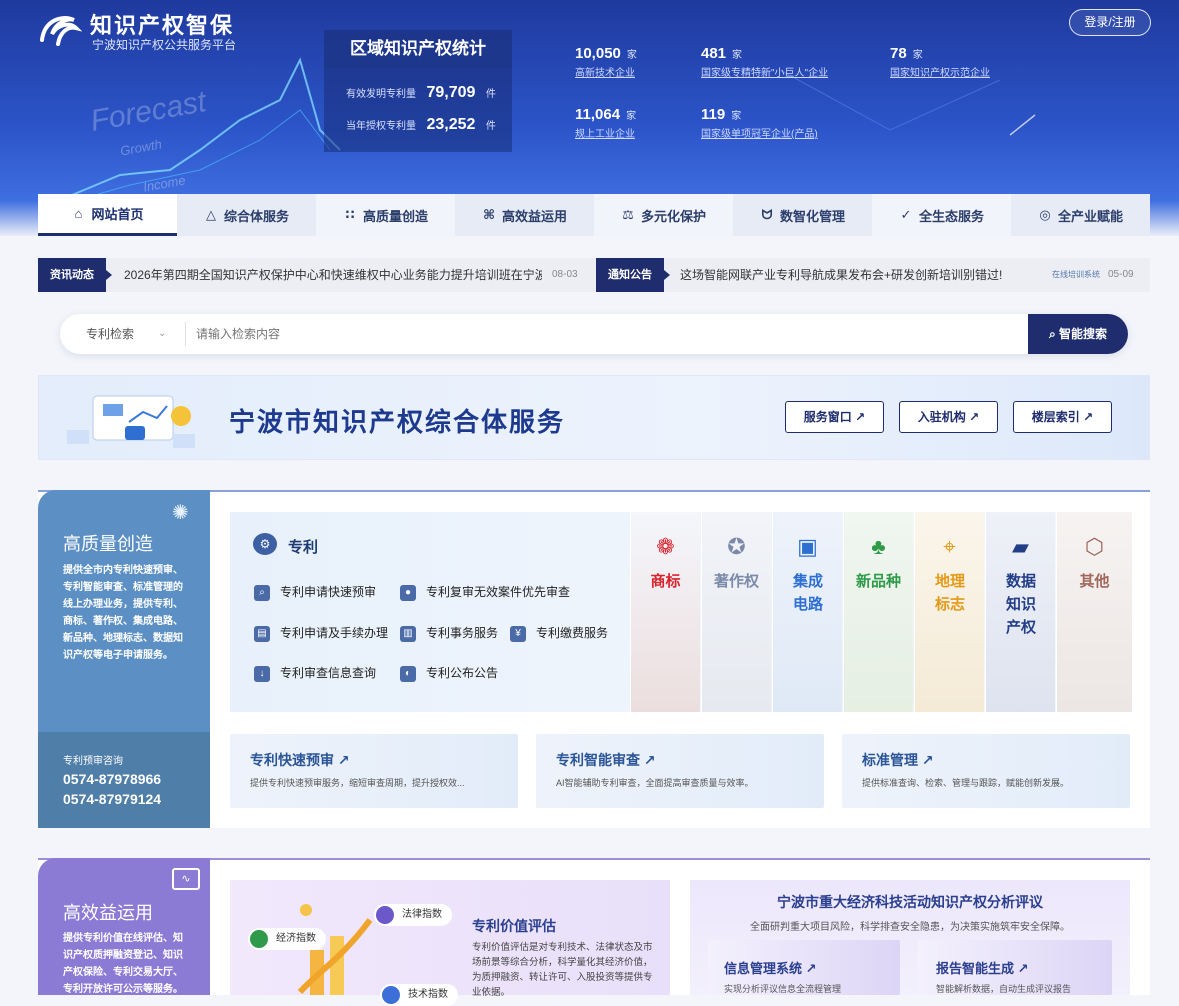 This screenshot has height=1006, width=1179. Describe the element at coordinates (162, 334) in the screenshot. I see `chevron-down-icon: ⌄` at that location.